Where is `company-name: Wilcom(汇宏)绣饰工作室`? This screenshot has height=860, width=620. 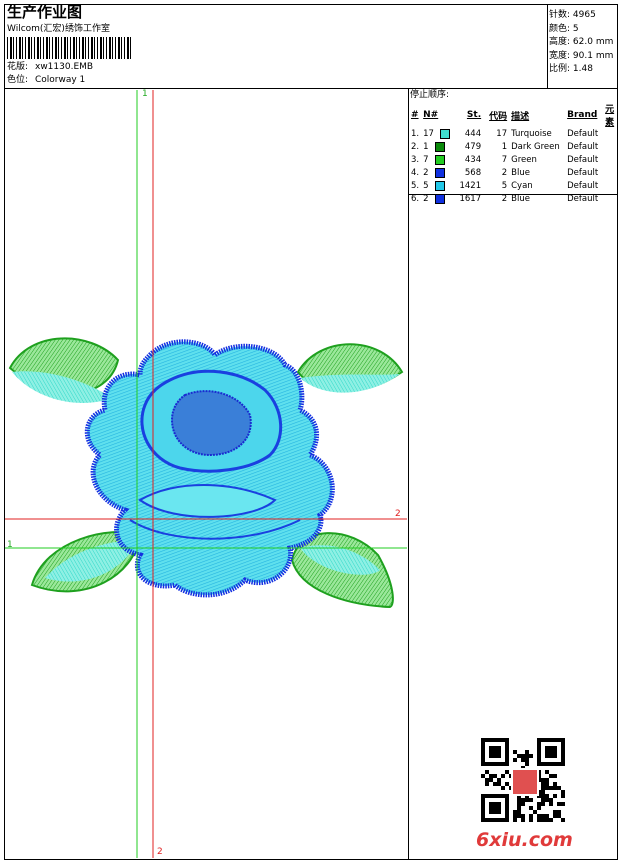 company-name: Wilcom(汇宏)绣饰工作室 is located at coordinates (58, 29).